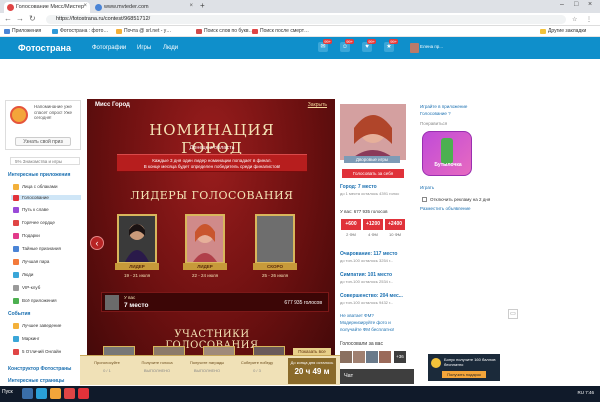 Image resolution: width=600 pixels, height=402 pixels. Describe the element at coordinates (69, 393) in the screenshot. I see `chrome-icon` at that location.